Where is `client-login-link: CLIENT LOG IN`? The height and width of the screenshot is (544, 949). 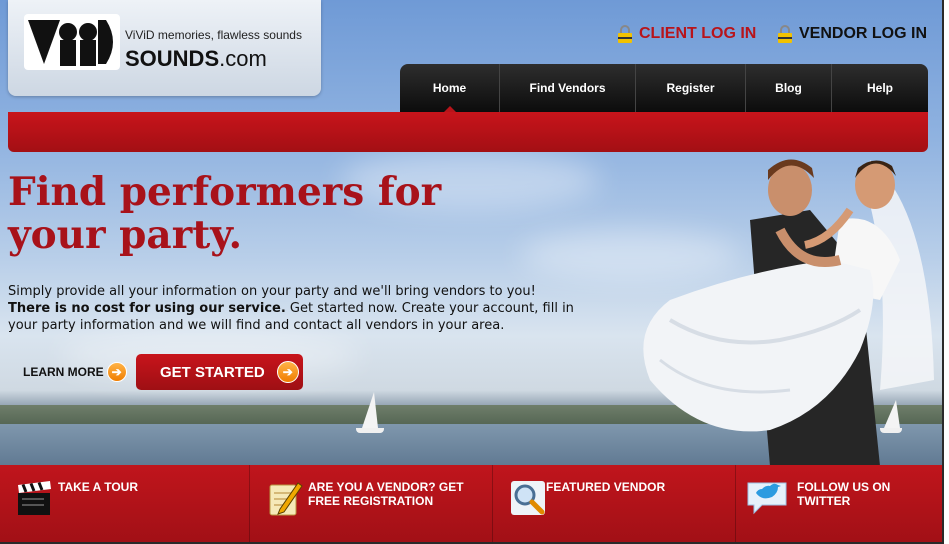 client-login-link: CLIENT LOG IN is located at coordinates (686, 34).